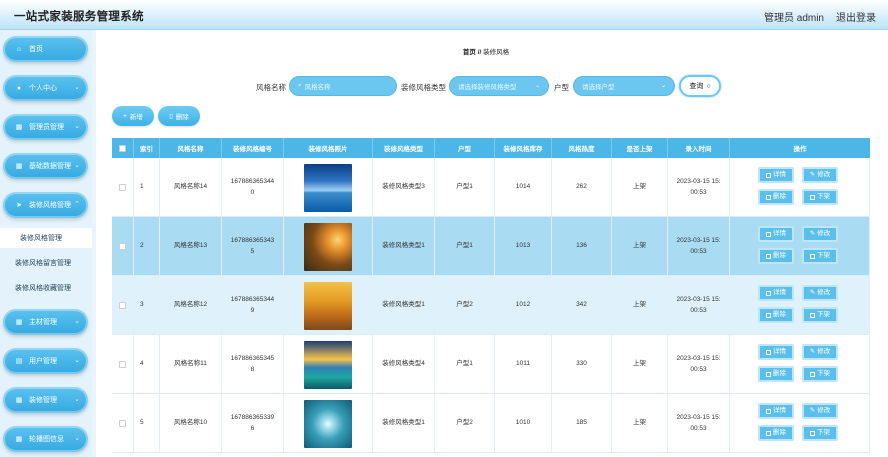 This screenshot has height=457, width=888. What do you see at coordinates (252, 418) in the screenshot?
I see `cell-code-line1: 167886365339` at bounding box center [252, 418].